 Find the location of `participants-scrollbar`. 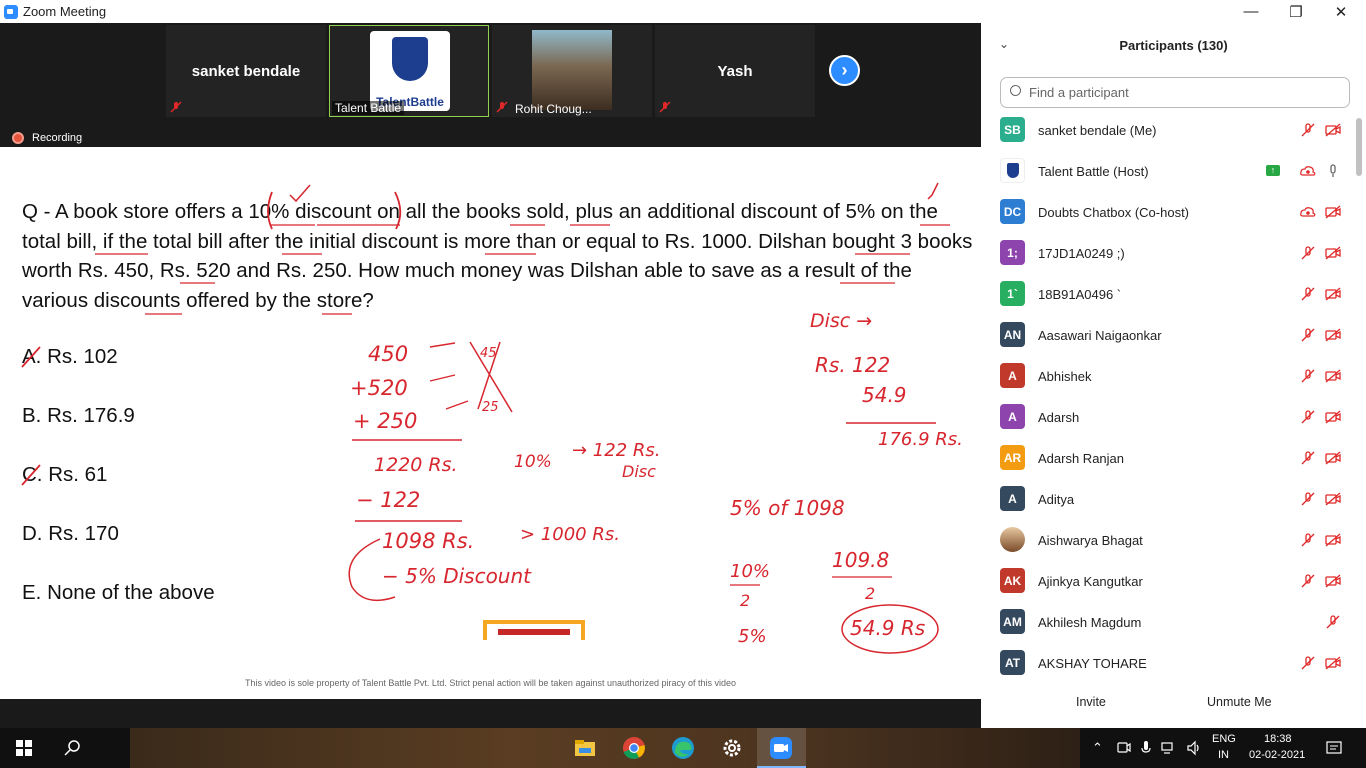

participants-scrollbar is located at coordinates (1359, 147).